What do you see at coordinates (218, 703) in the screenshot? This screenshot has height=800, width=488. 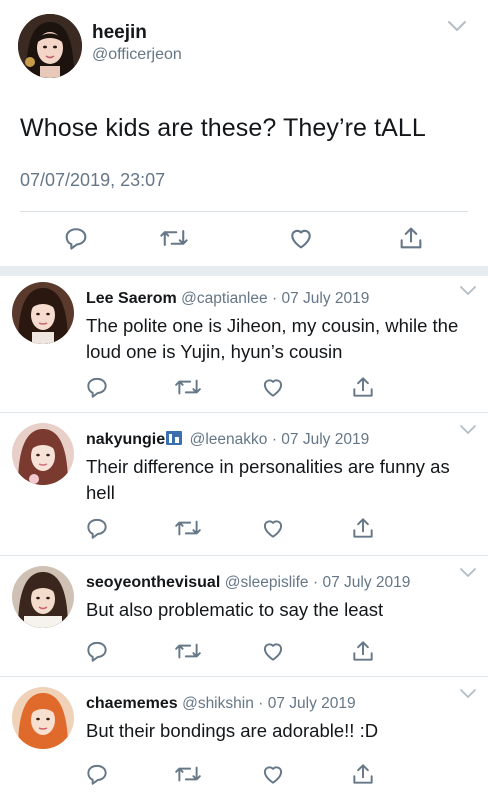 I see `author-handle: @shikshin` at bounding box center [218, 703].